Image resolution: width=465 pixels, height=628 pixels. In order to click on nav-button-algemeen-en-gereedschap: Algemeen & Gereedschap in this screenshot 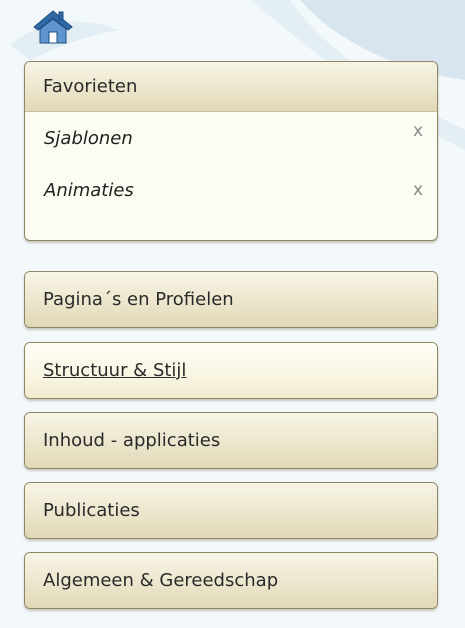, I will do `click(231, 580)`.